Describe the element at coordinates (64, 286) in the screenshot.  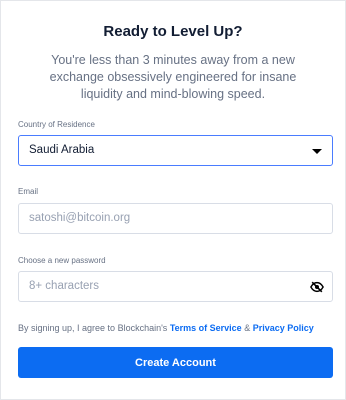
I see `password-placeholder: 8+ characters` at that location.